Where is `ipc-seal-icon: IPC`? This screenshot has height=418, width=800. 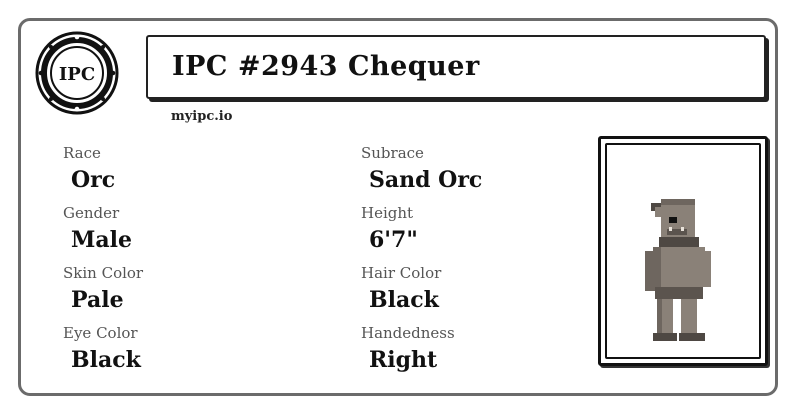 ipc-seal-icon: IPC is located at coordinates (77, 73).